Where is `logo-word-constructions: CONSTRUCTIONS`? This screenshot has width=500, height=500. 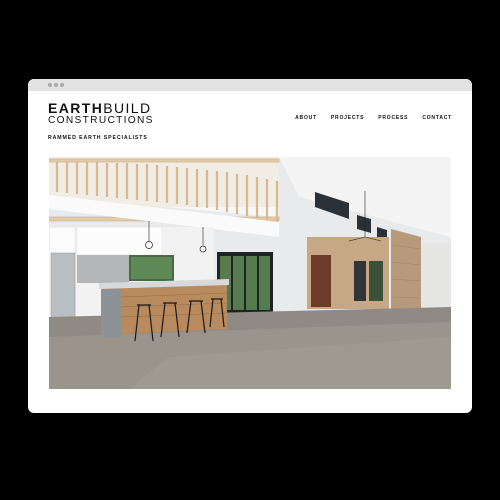
logo-word-constructions: CONSTRUCTIONS is located at coordinates (101, 120).